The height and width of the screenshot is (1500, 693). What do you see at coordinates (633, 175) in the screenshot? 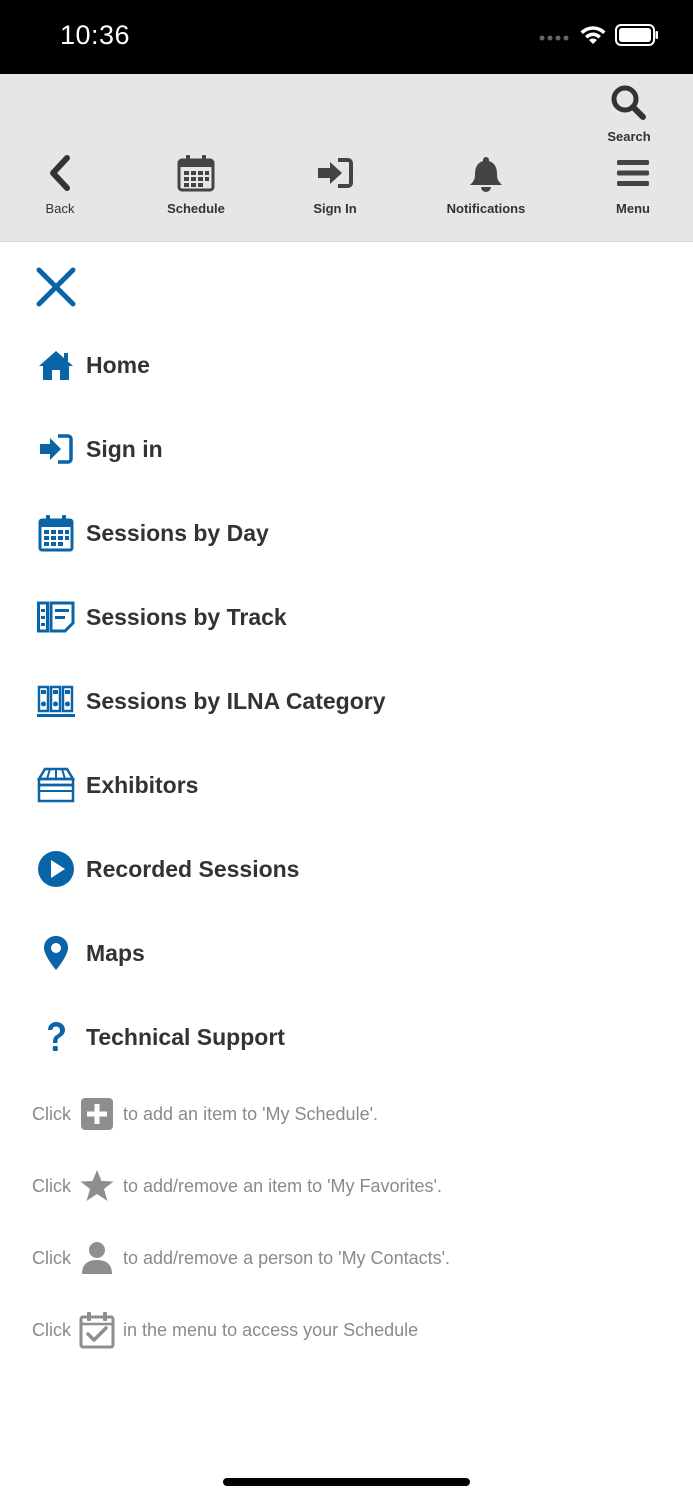
I see `hamburger-icon` at bounding box center [633, 175].